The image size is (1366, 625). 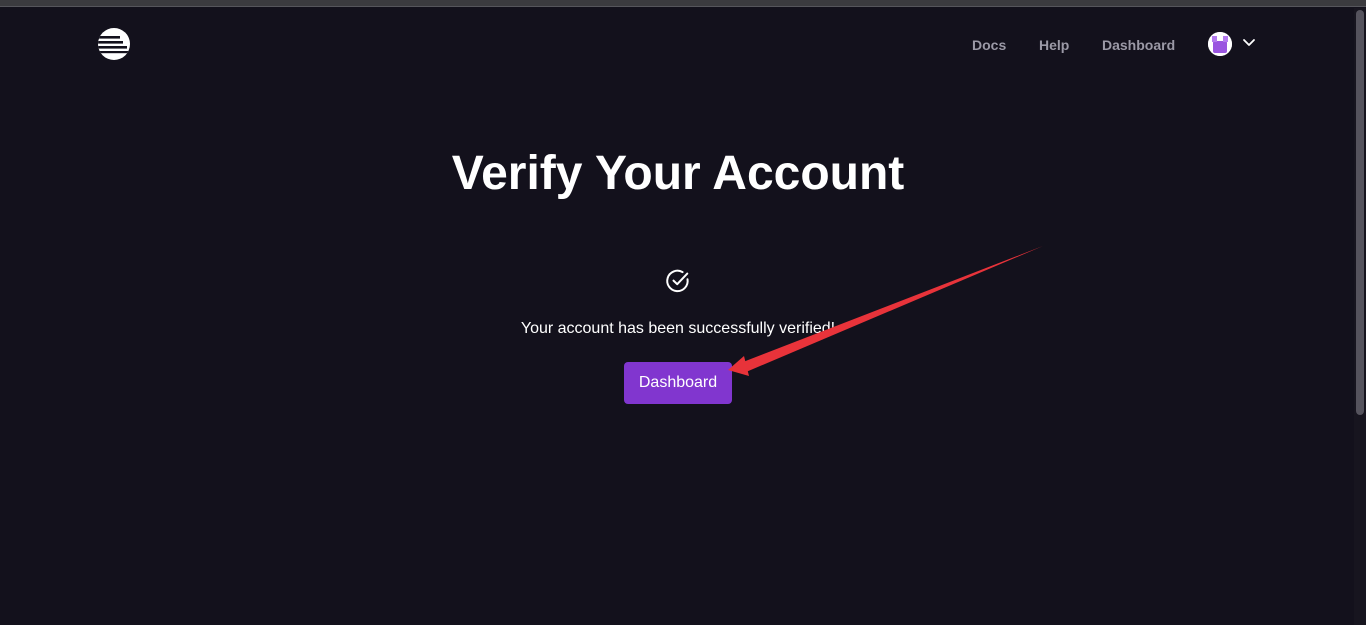 What do you see at coordinates (989, 45) in the screenshot?
I see `nav-link-docs: Docs` at bounding box center [989, 45].